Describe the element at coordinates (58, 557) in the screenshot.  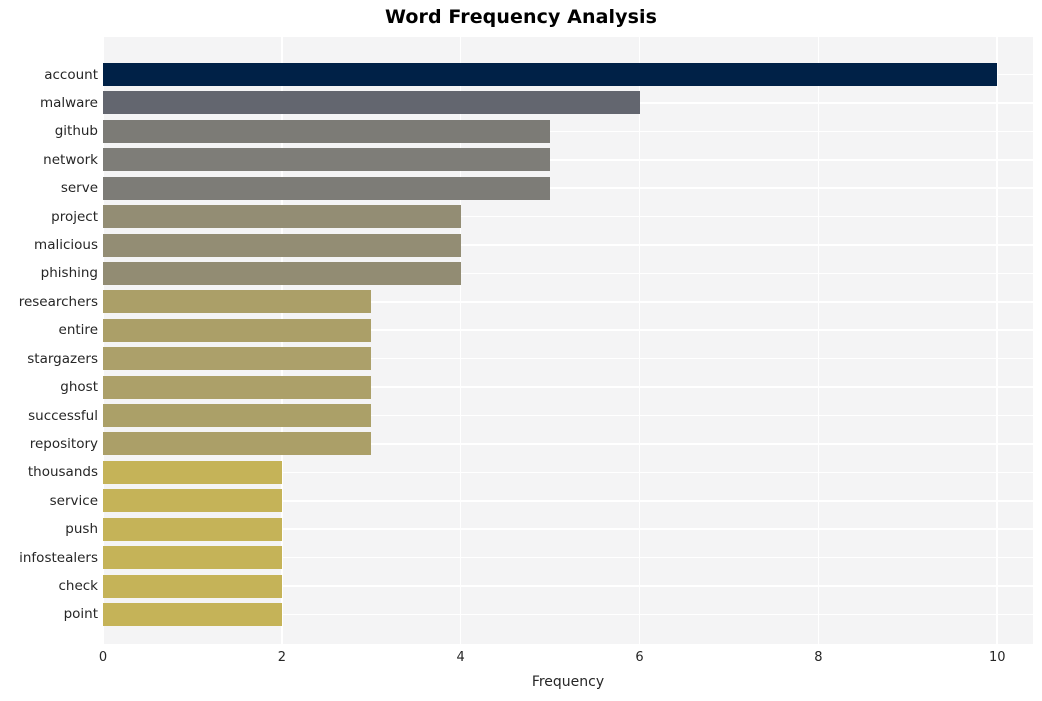
I see `y-tick-label-infostealers: infostealers` at that location.